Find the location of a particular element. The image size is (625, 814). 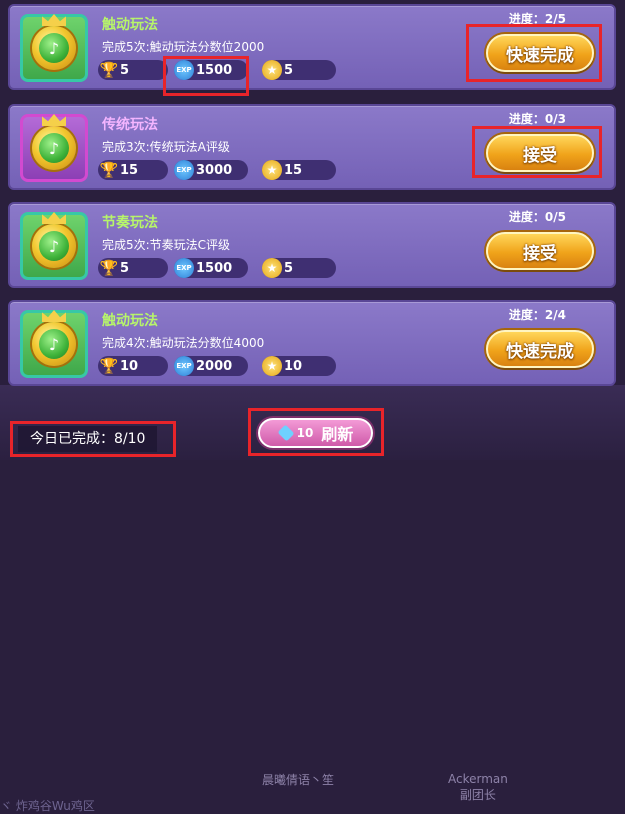

background-guild-text: ヾ 炸鸡谷Wu鸡区 is located at coordinates (47, 806).